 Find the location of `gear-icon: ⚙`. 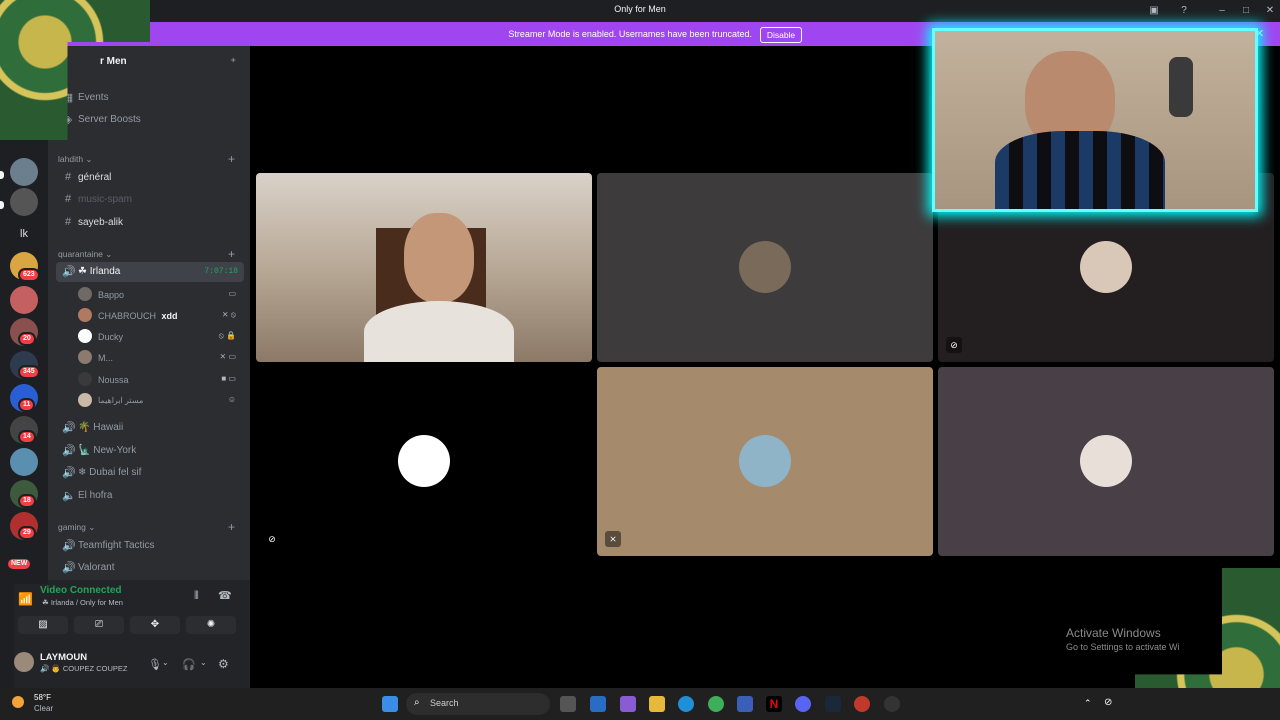

gear-icon: ⚙ is located at coordinates (223, 664).